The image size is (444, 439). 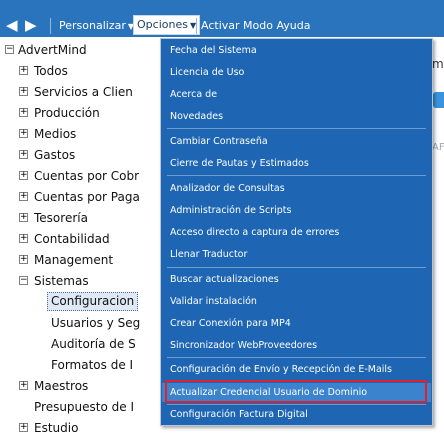 What do you see at coordinates (13, 25) in the screenshot?
I see `back-arrow-icon: ◀` at bounding box center [13, 25].